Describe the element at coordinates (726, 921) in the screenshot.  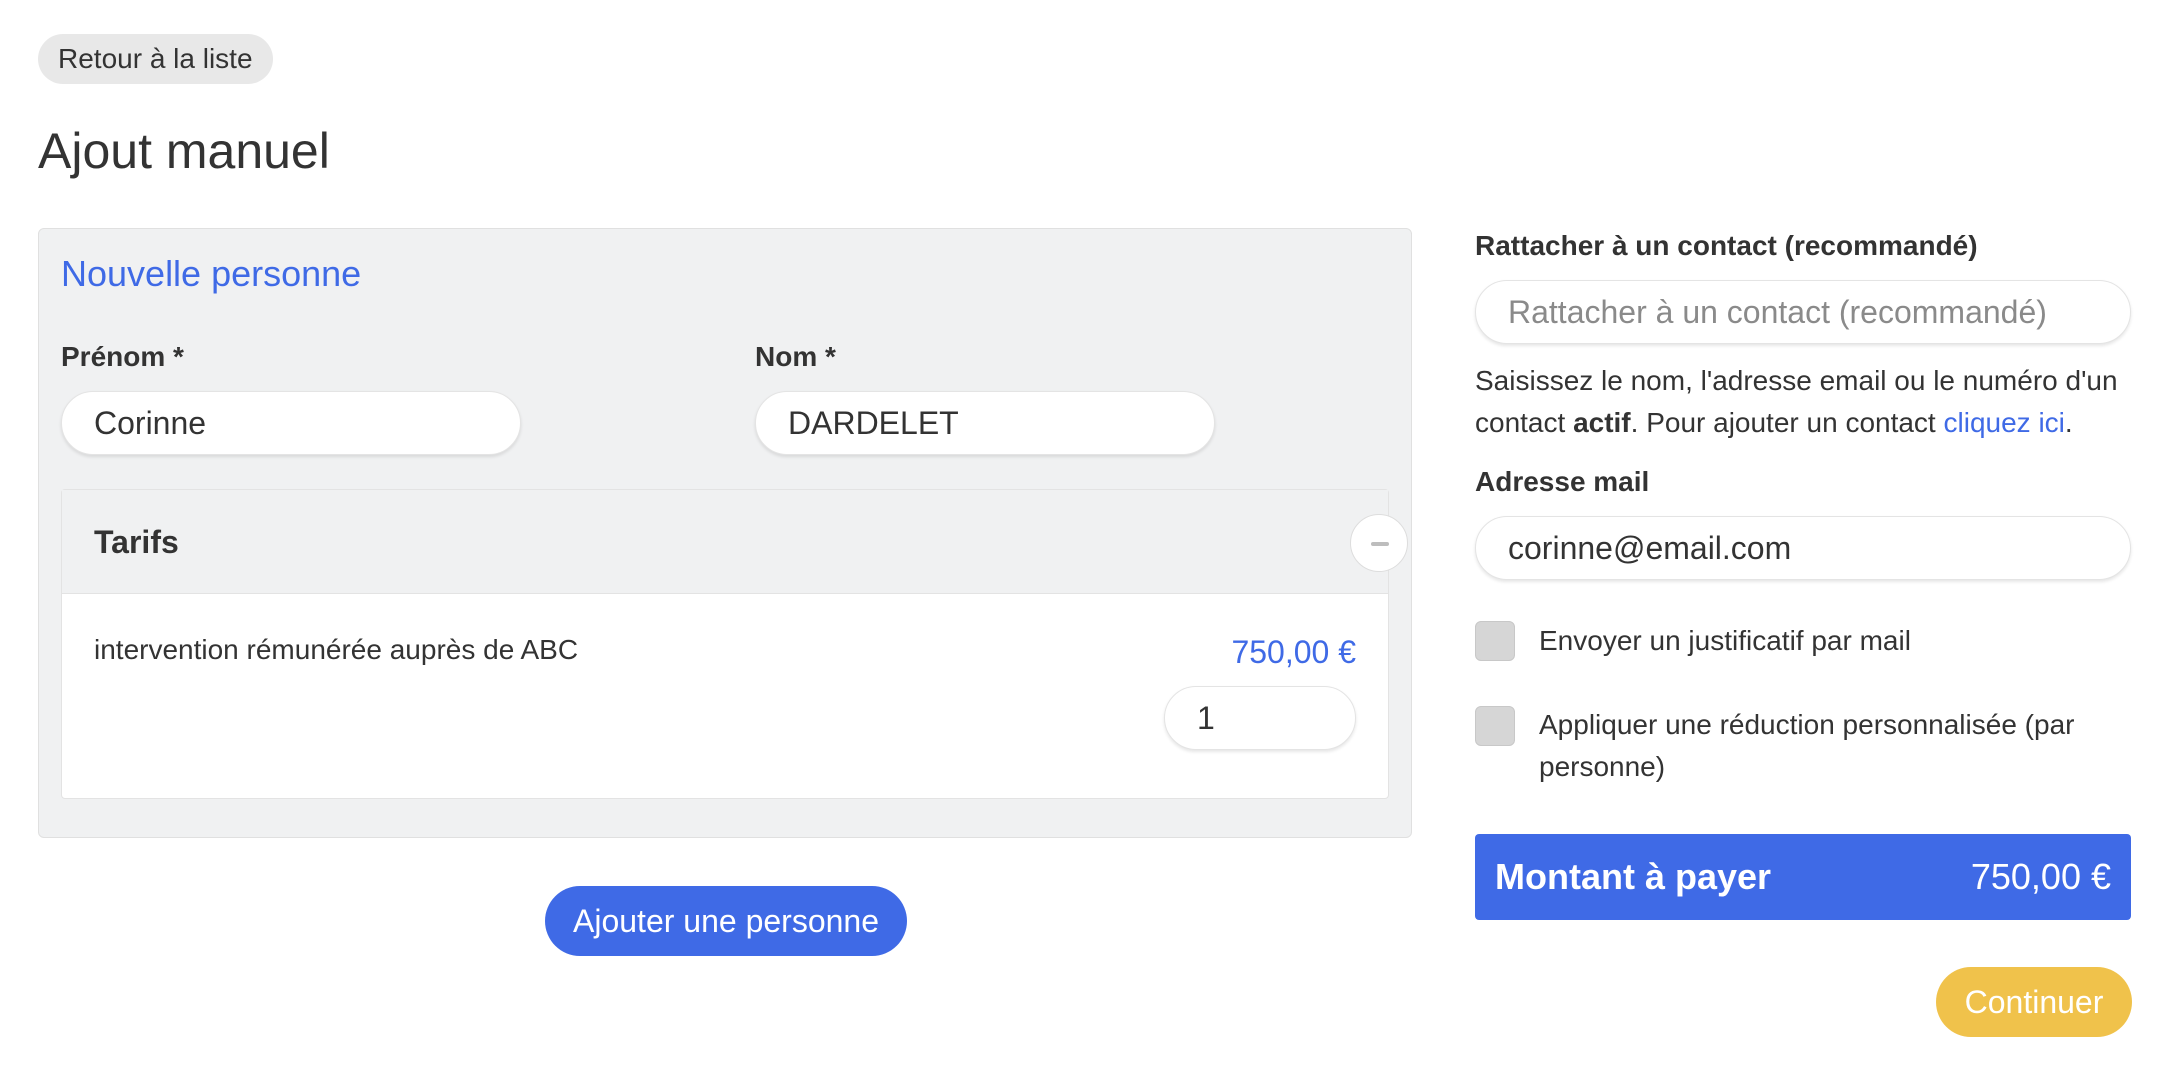
I see `add-person-button: Ajouter une personne` at that location.